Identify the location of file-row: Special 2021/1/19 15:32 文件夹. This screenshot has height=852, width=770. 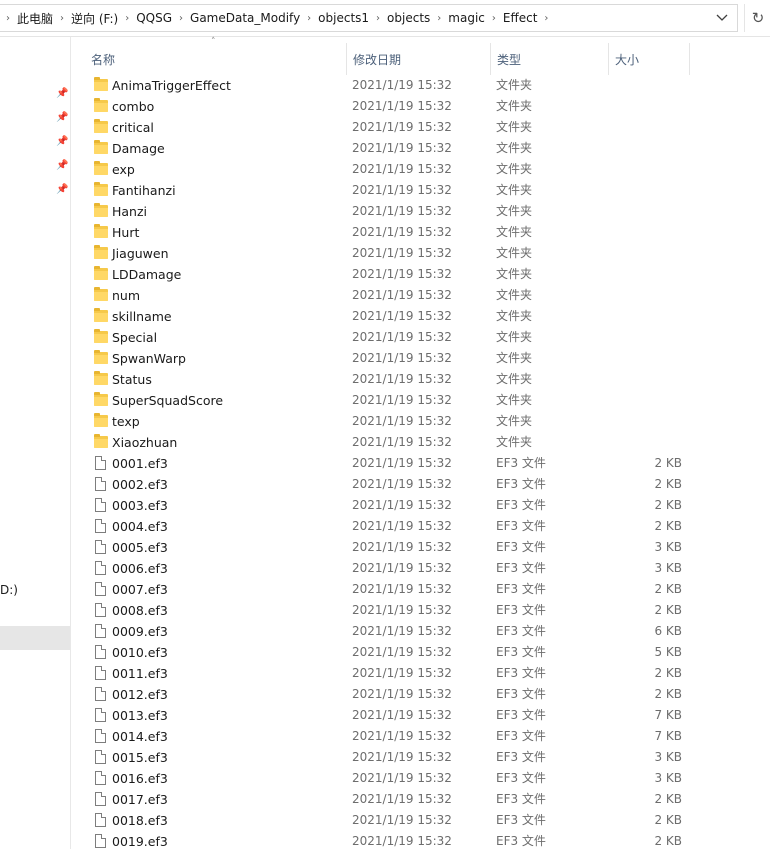
(420, 337).